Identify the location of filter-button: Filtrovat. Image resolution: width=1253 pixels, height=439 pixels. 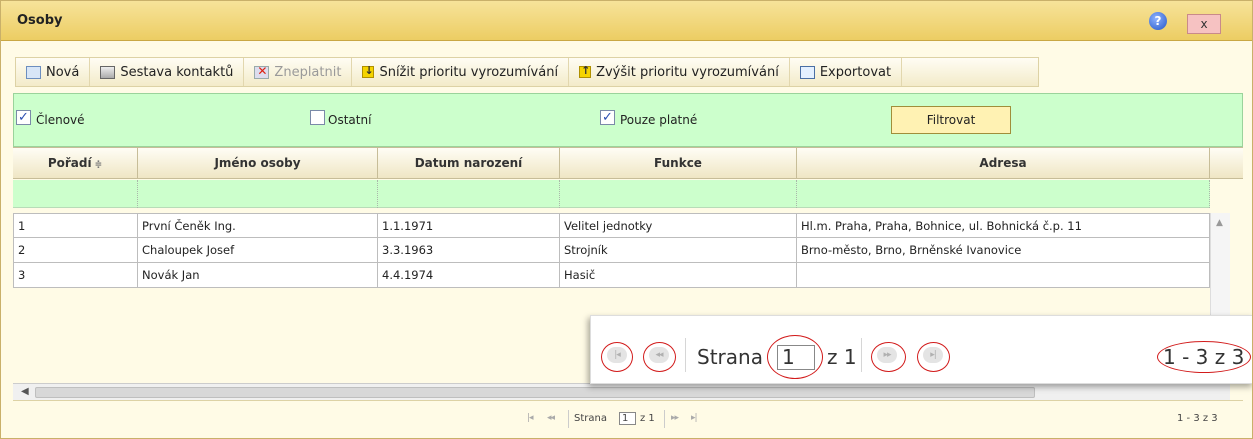
(951, 120).